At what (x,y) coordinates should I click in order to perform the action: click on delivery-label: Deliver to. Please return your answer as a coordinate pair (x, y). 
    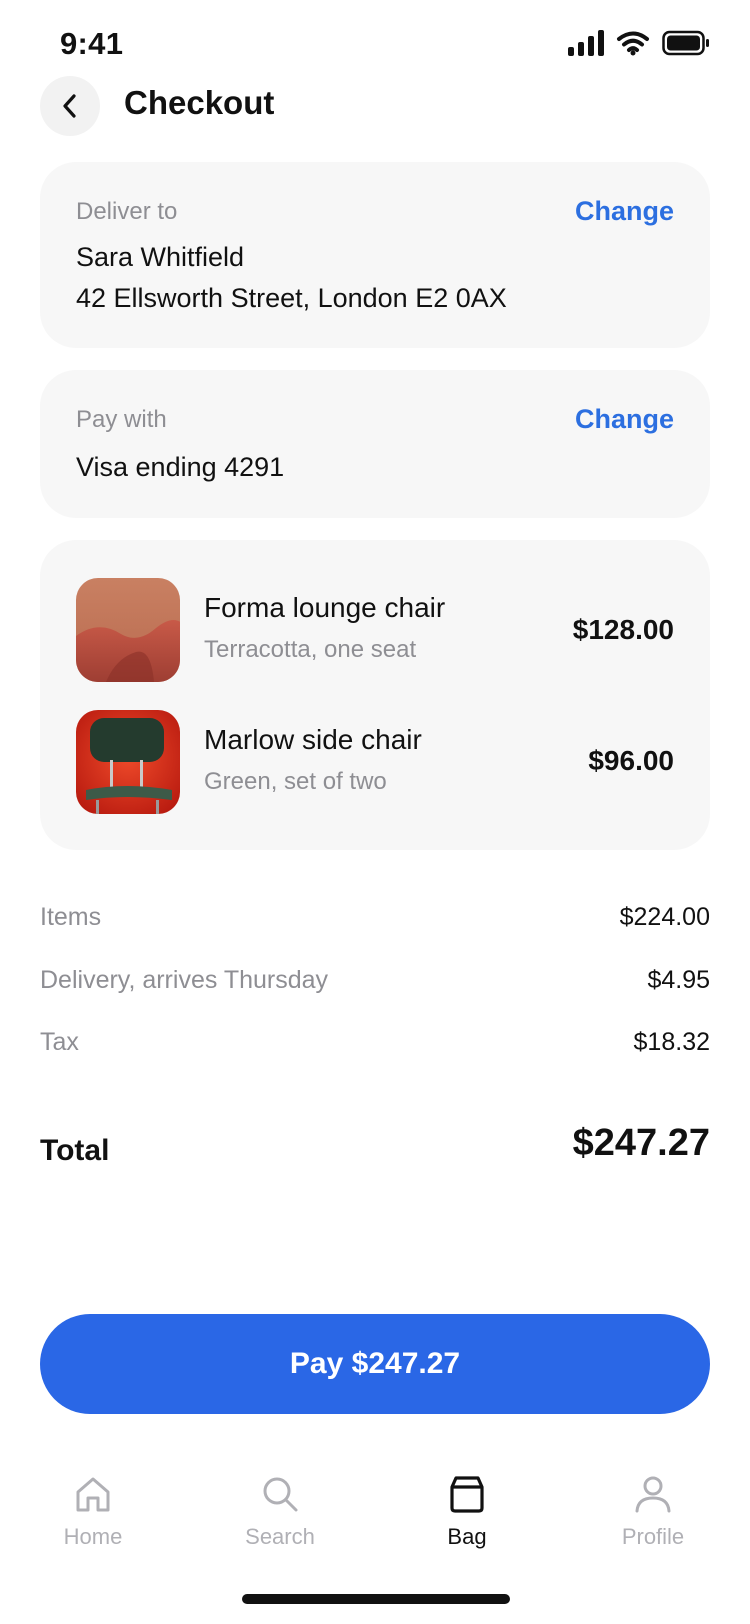
    Looking at the image, I should click on (127, 211).